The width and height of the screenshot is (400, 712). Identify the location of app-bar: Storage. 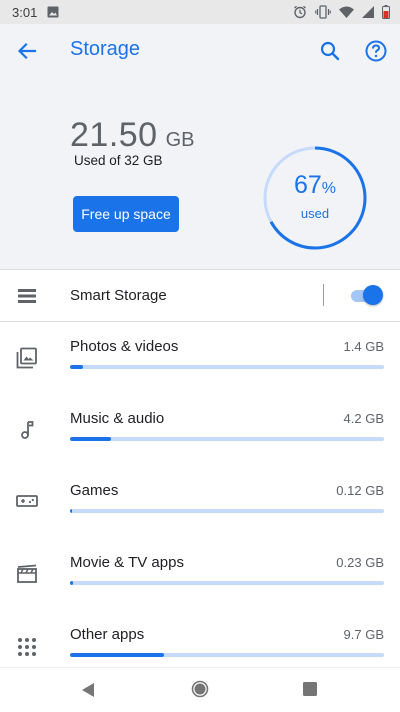
(200, 51).